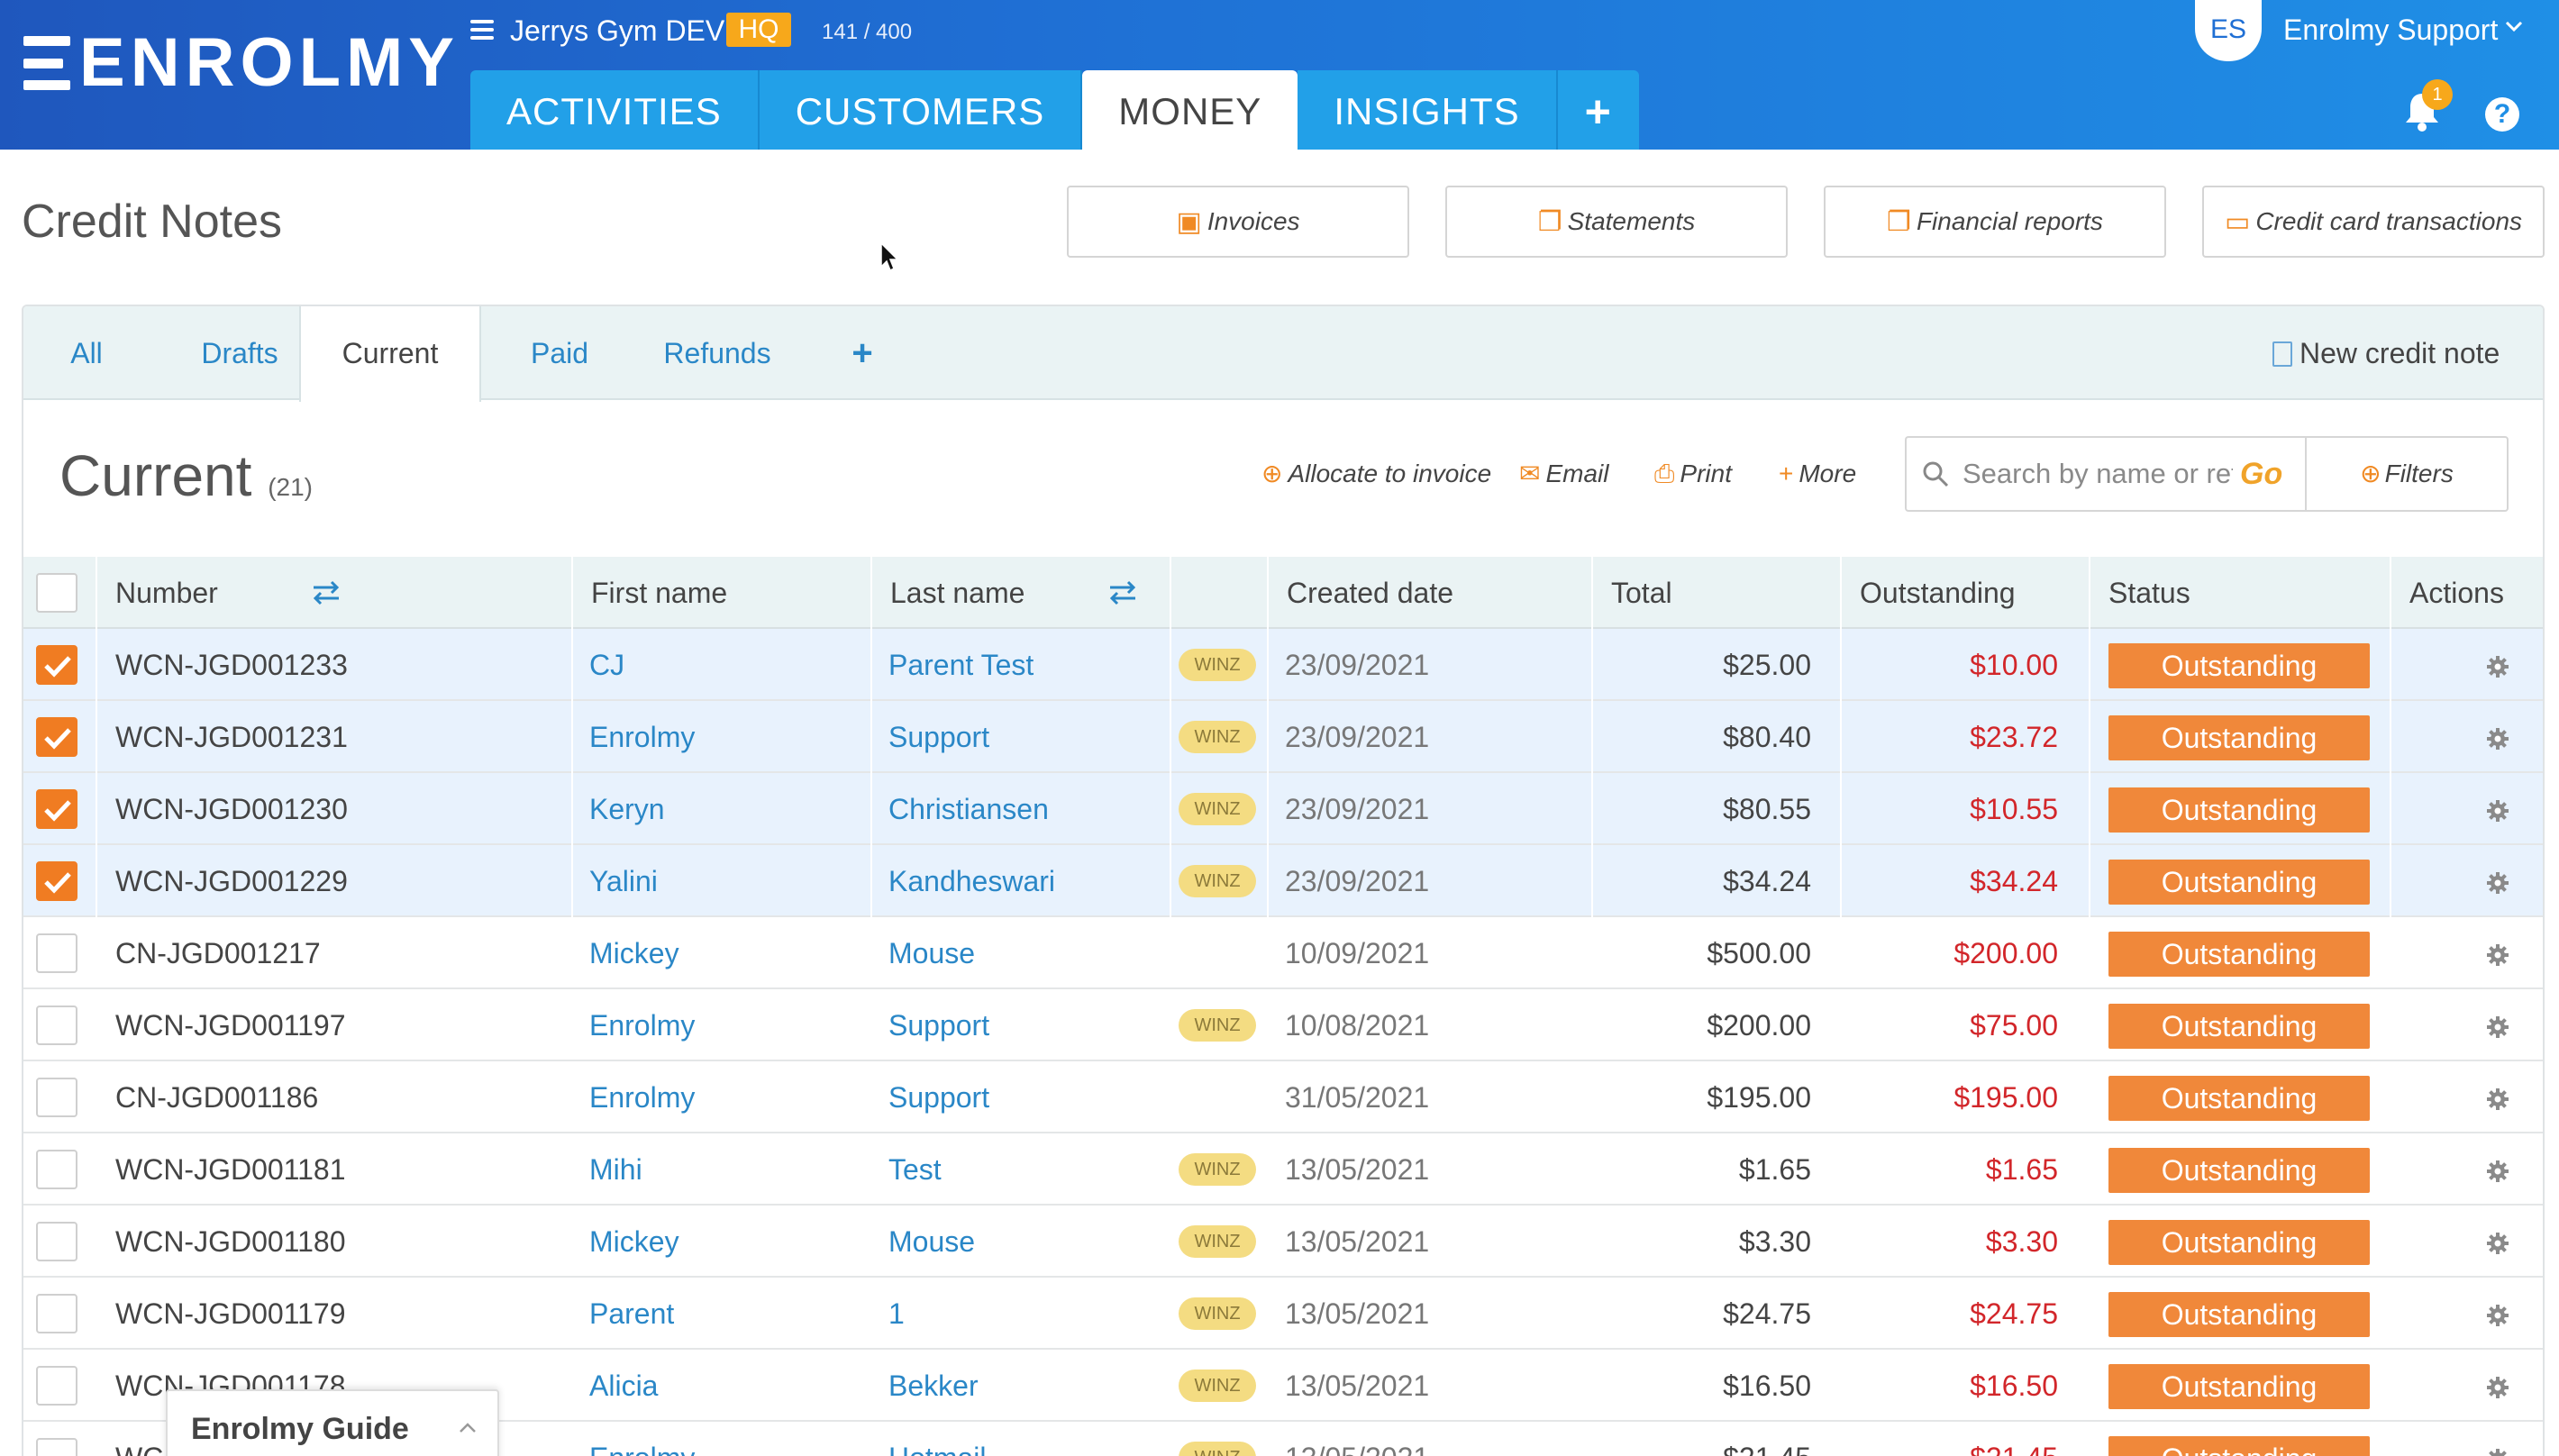 The height and width of the screenshot is (1456, 2559). Describe the element at coordinates (2098, 473) in the screenshot. I see `search-input` at that location.